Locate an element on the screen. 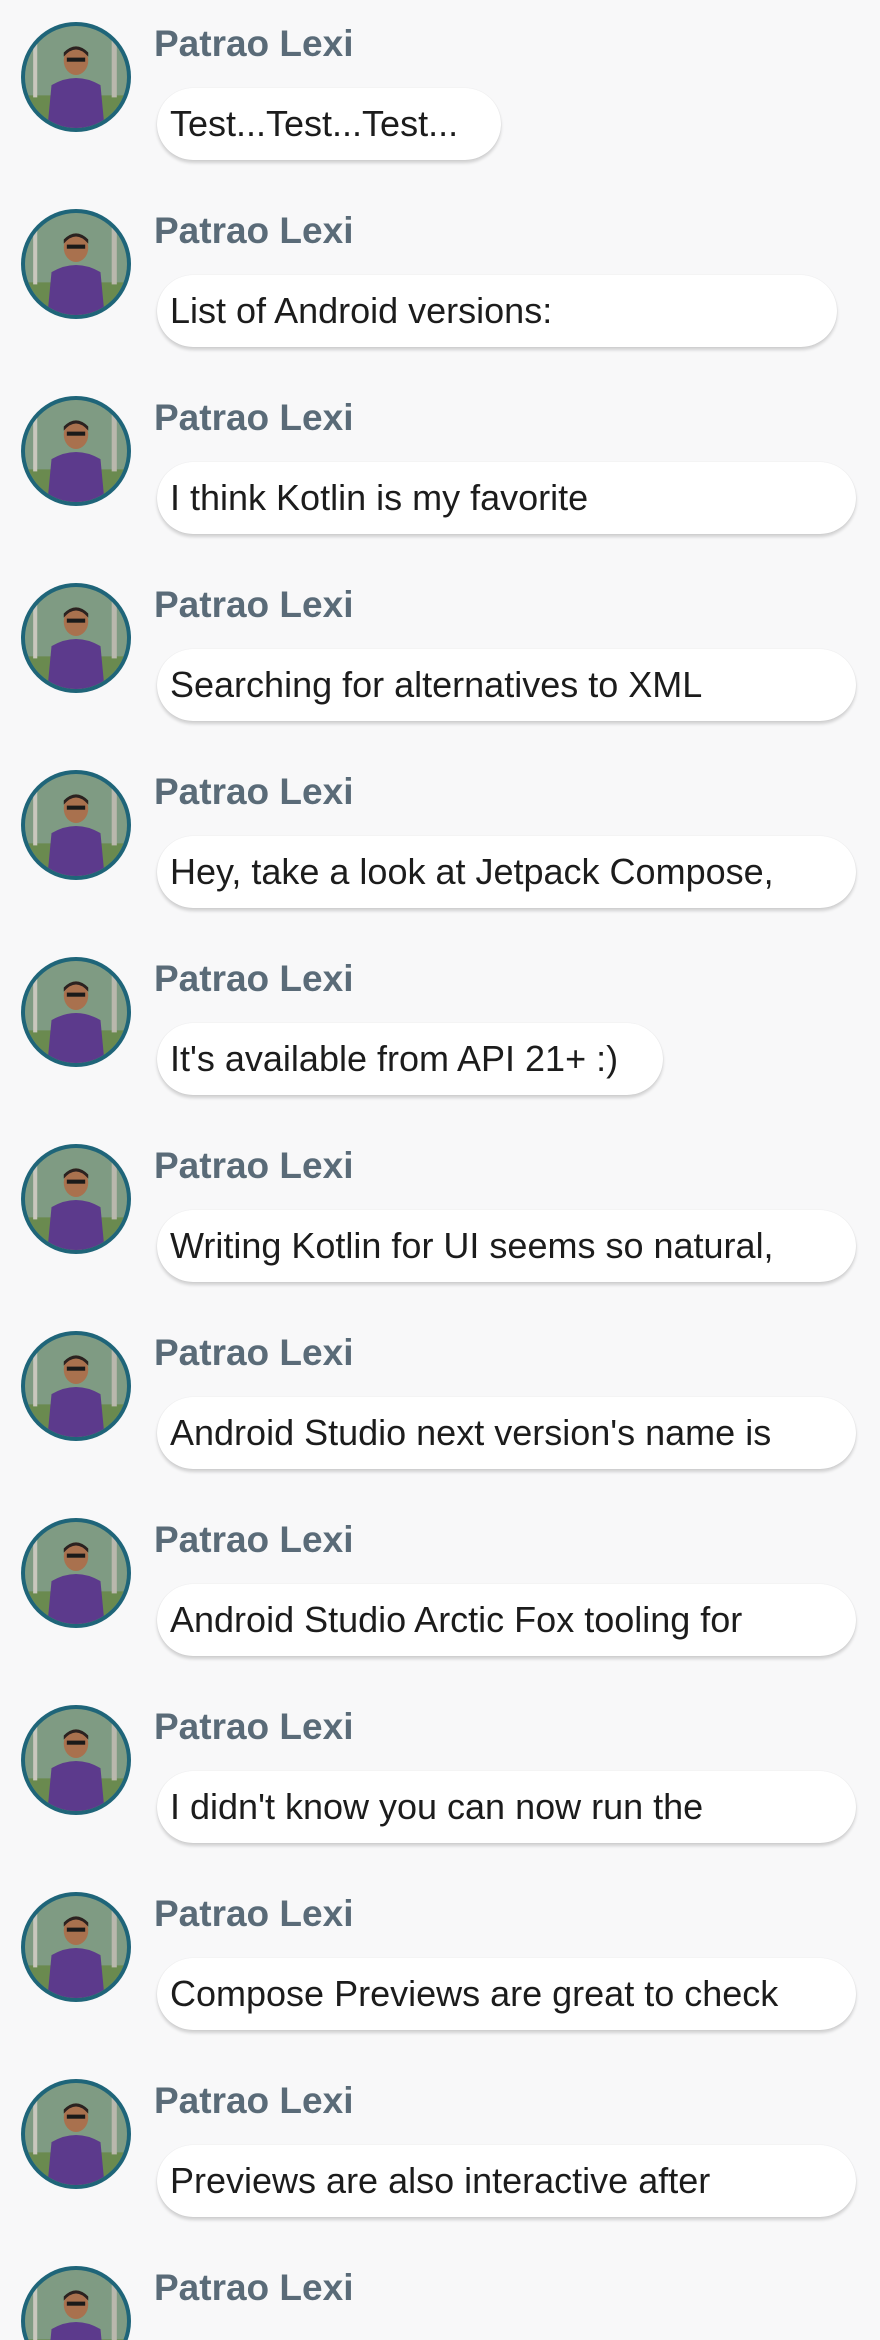 The width and height of the screenshot is (880, 2340). message-bubble: It's available from API 21+ :) is located at coordinates (410, 1059).